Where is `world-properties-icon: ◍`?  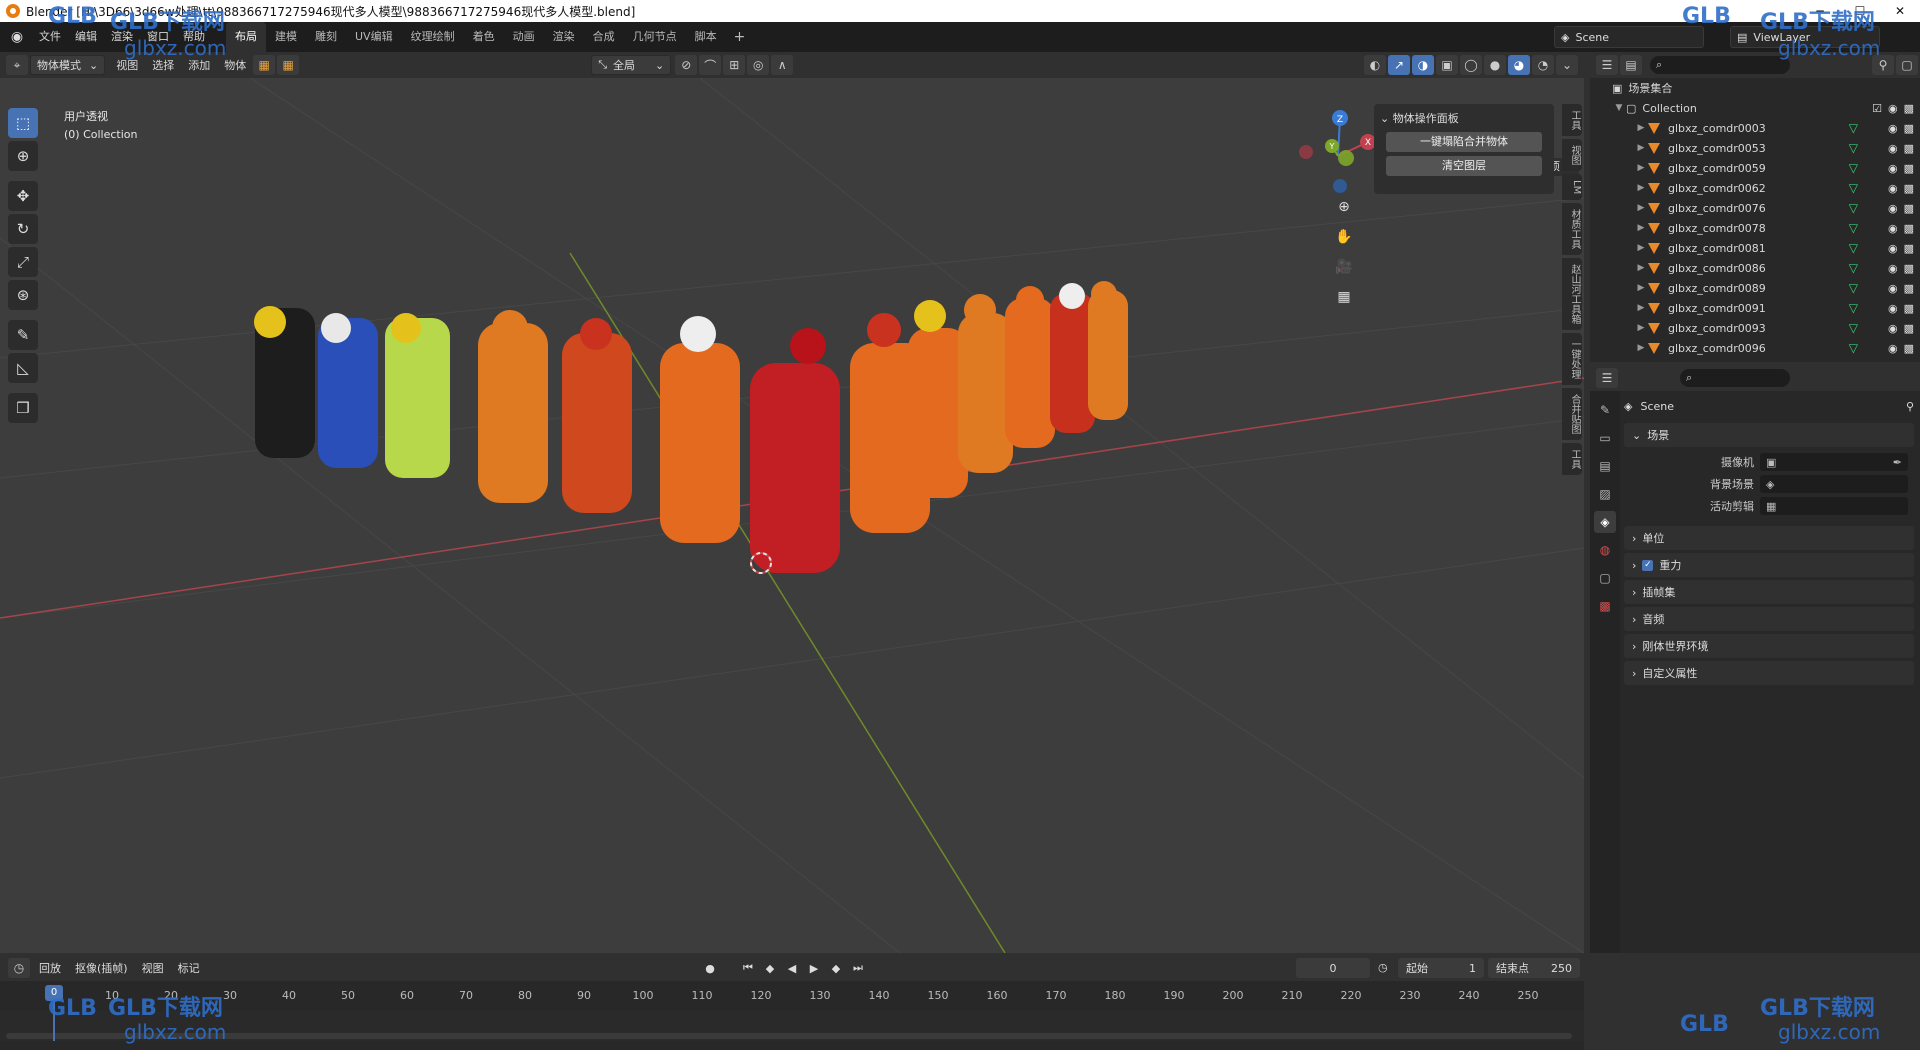
world-properties-icon: ◍ is located at coordinates (1605, 550).